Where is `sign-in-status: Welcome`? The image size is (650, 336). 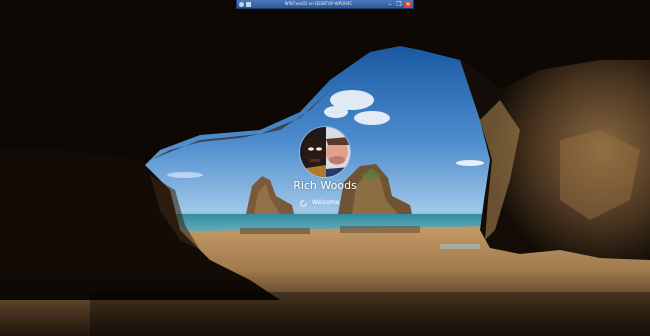
sign-in-status: Welcome is located at coordinates (330, 203).